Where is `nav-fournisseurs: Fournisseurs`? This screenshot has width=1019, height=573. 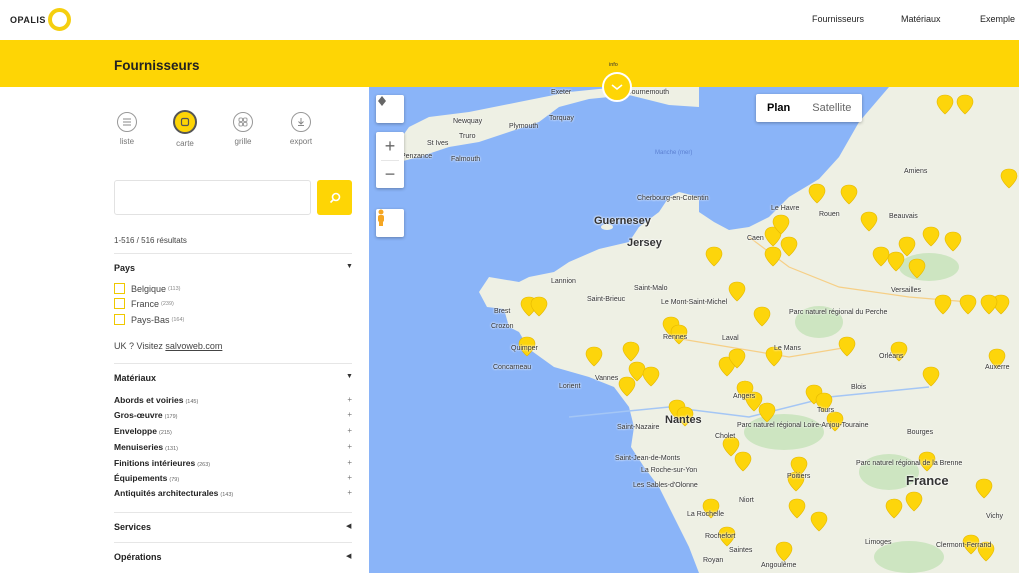
nav-fournisseurs: Fournisseurs is located at coordinates (838, 19).